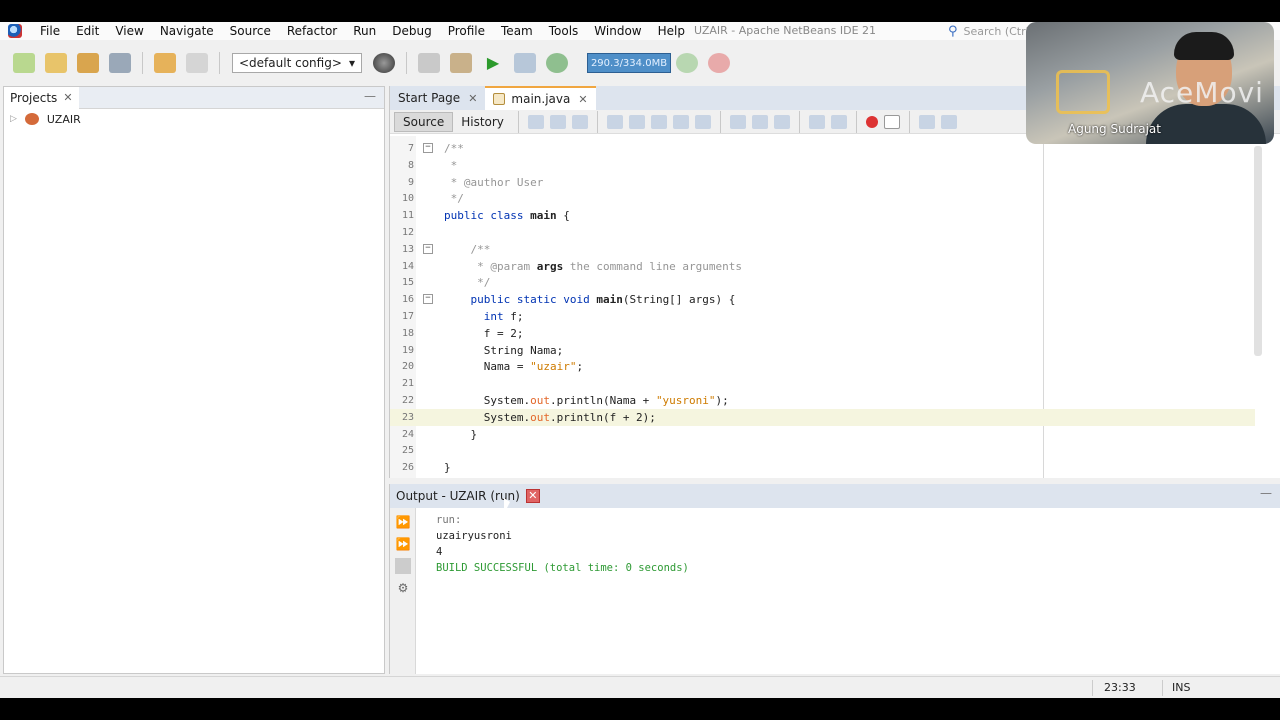 The image size is (1280, 720). Describe the element at coordinates (250, 31) in the screenshot. I see `menu-source: Source` at that location.